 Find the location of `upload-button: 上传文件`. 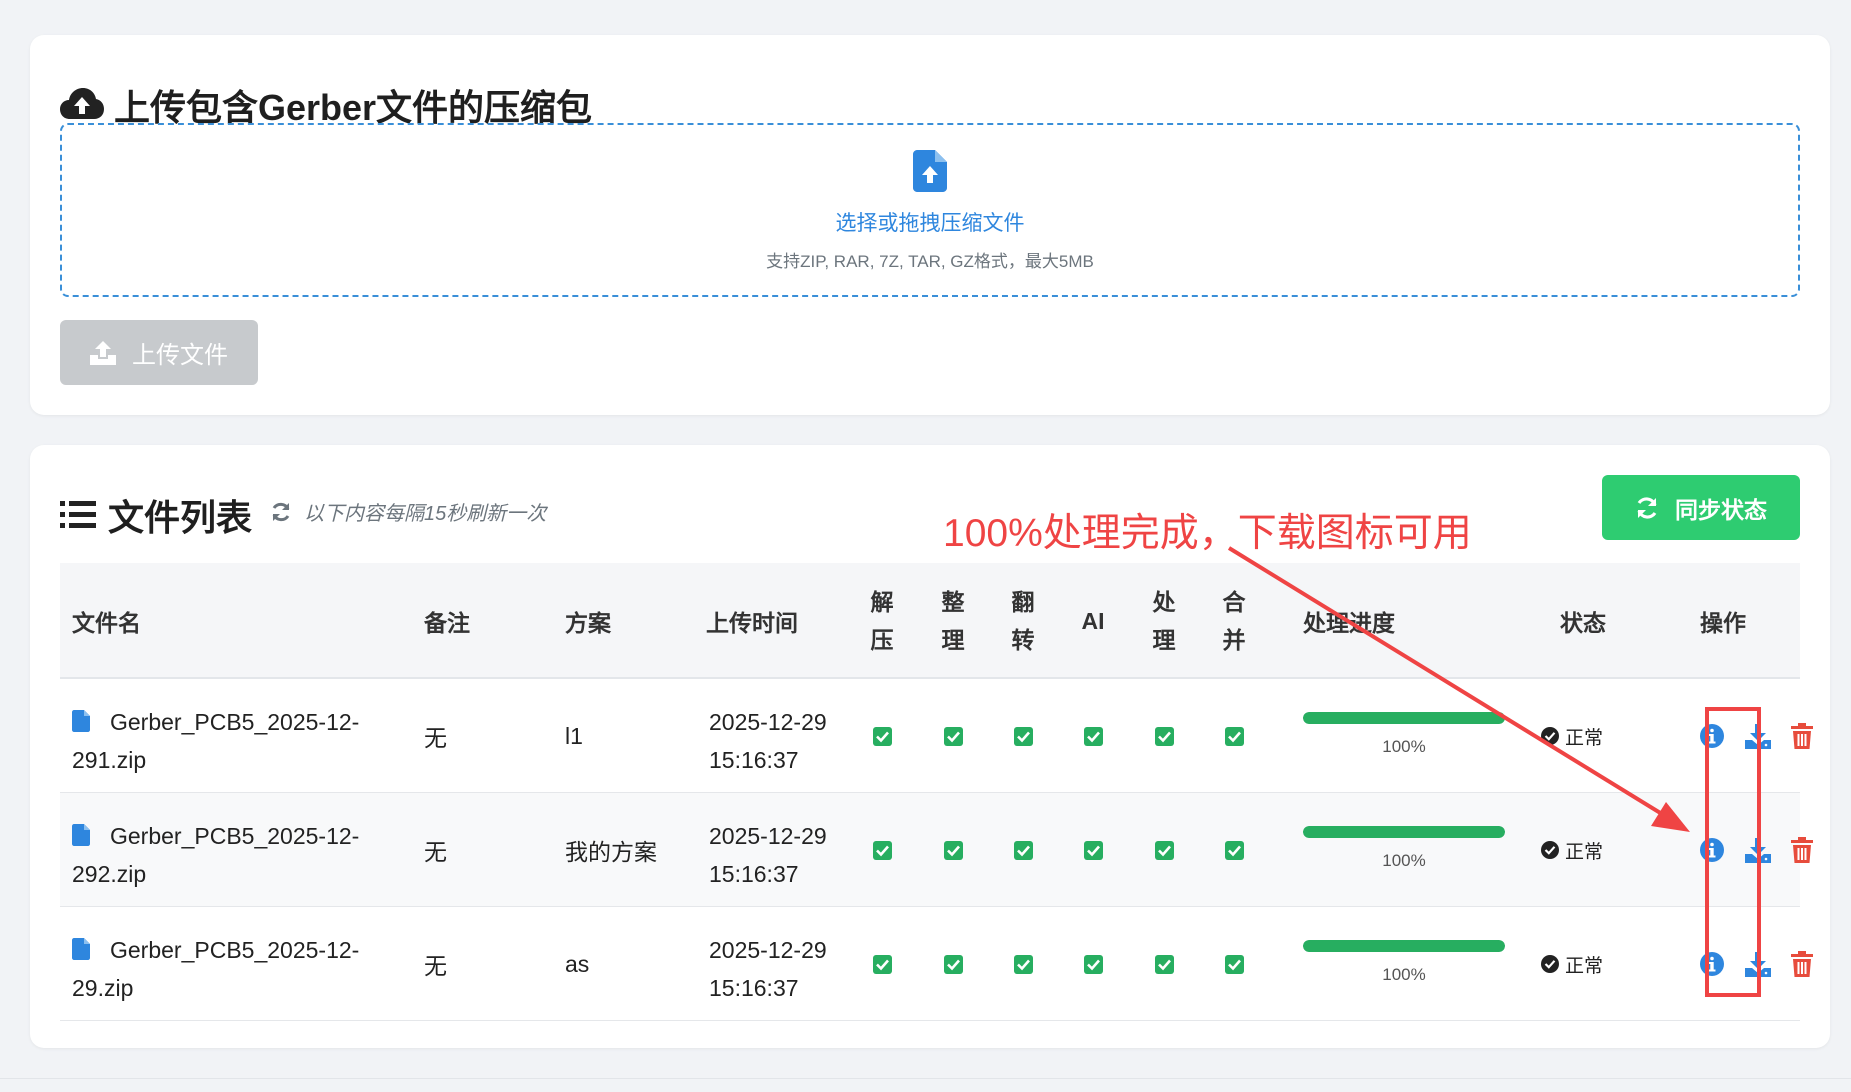

upload-button: 上传文件 is located at coordinates (159, 352).